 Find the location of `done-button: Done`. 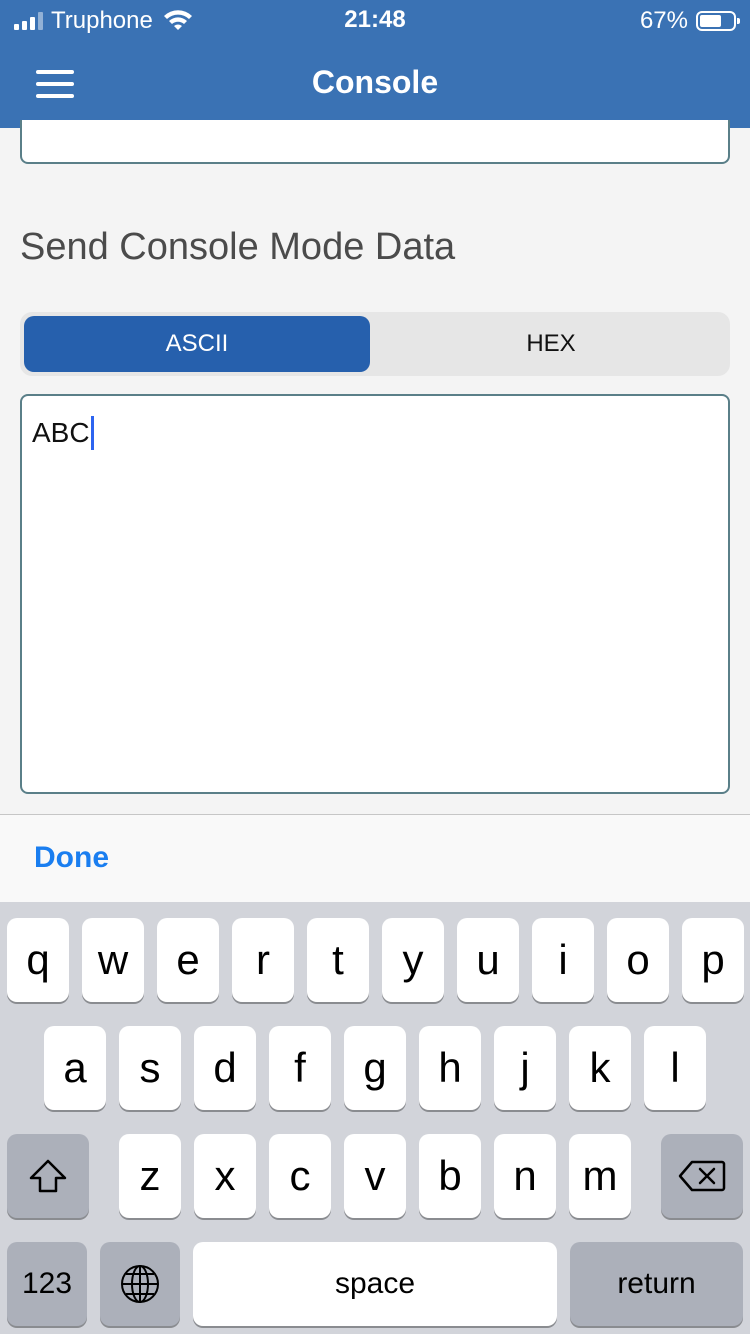

done-button: Done is located at coordinates (71, 858).